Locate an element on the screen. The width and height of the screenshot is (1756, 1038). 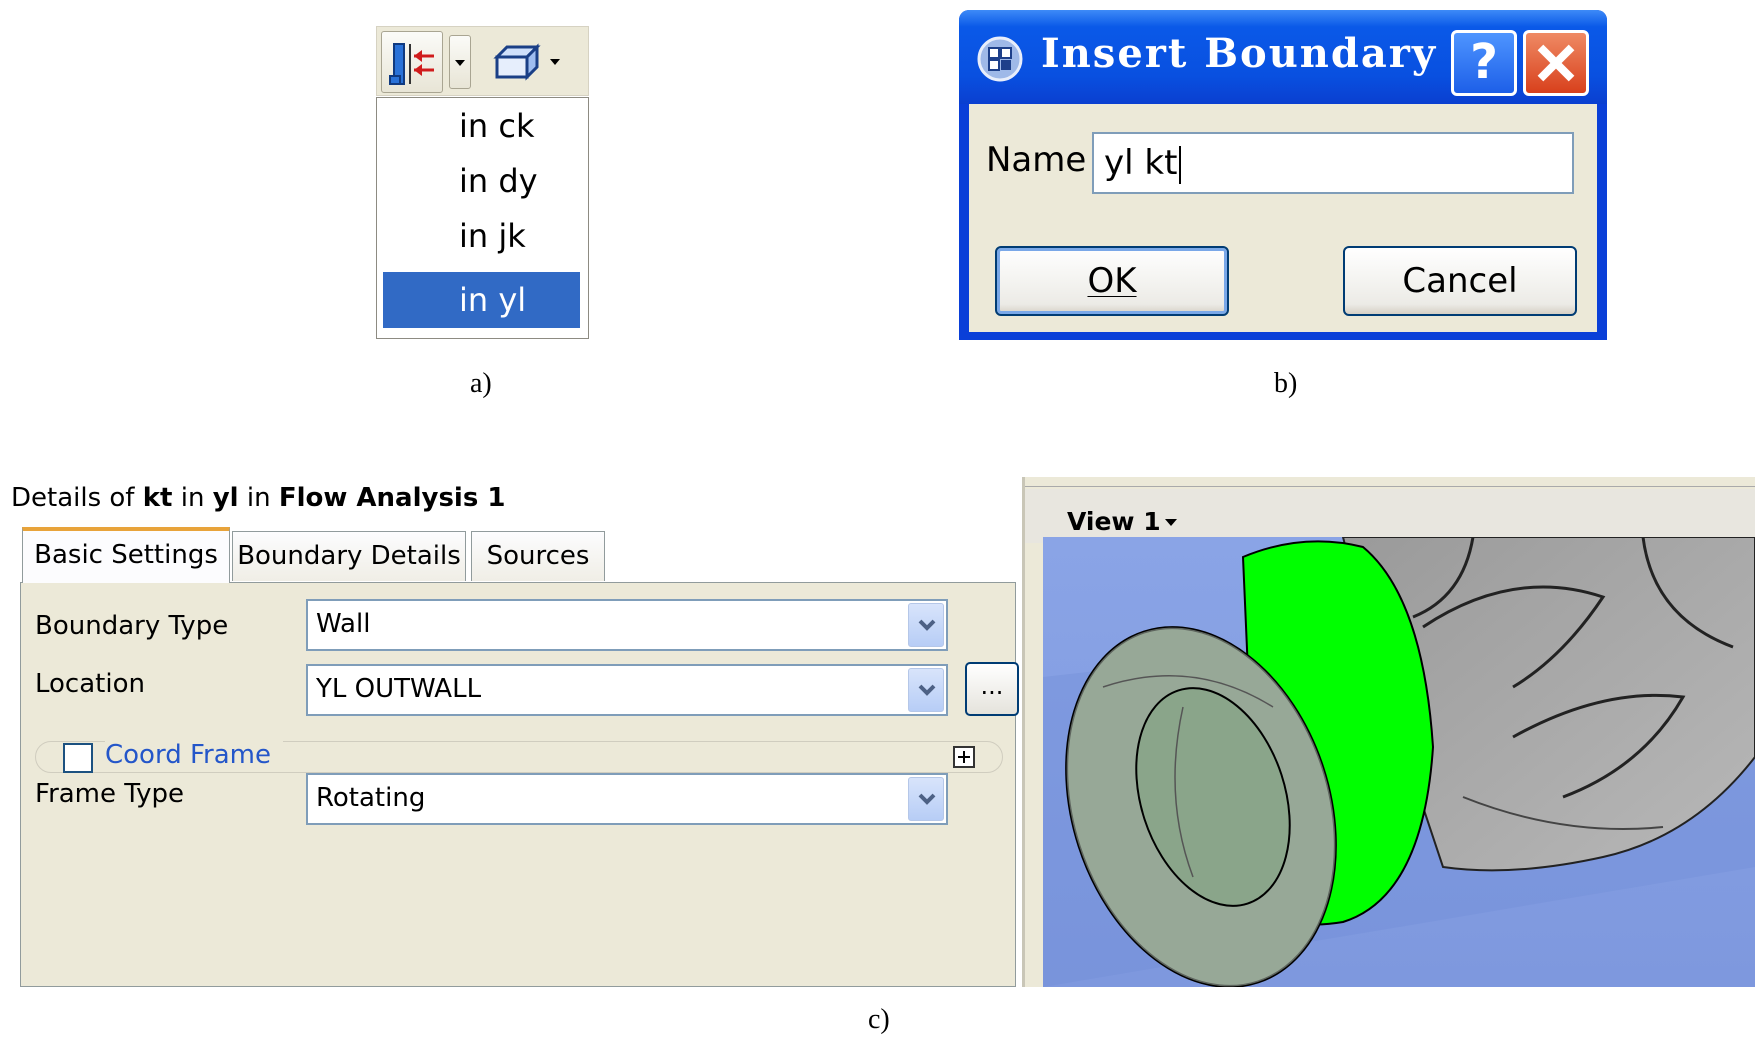
tab-sources: Sources is located at coordinates (538, 556).